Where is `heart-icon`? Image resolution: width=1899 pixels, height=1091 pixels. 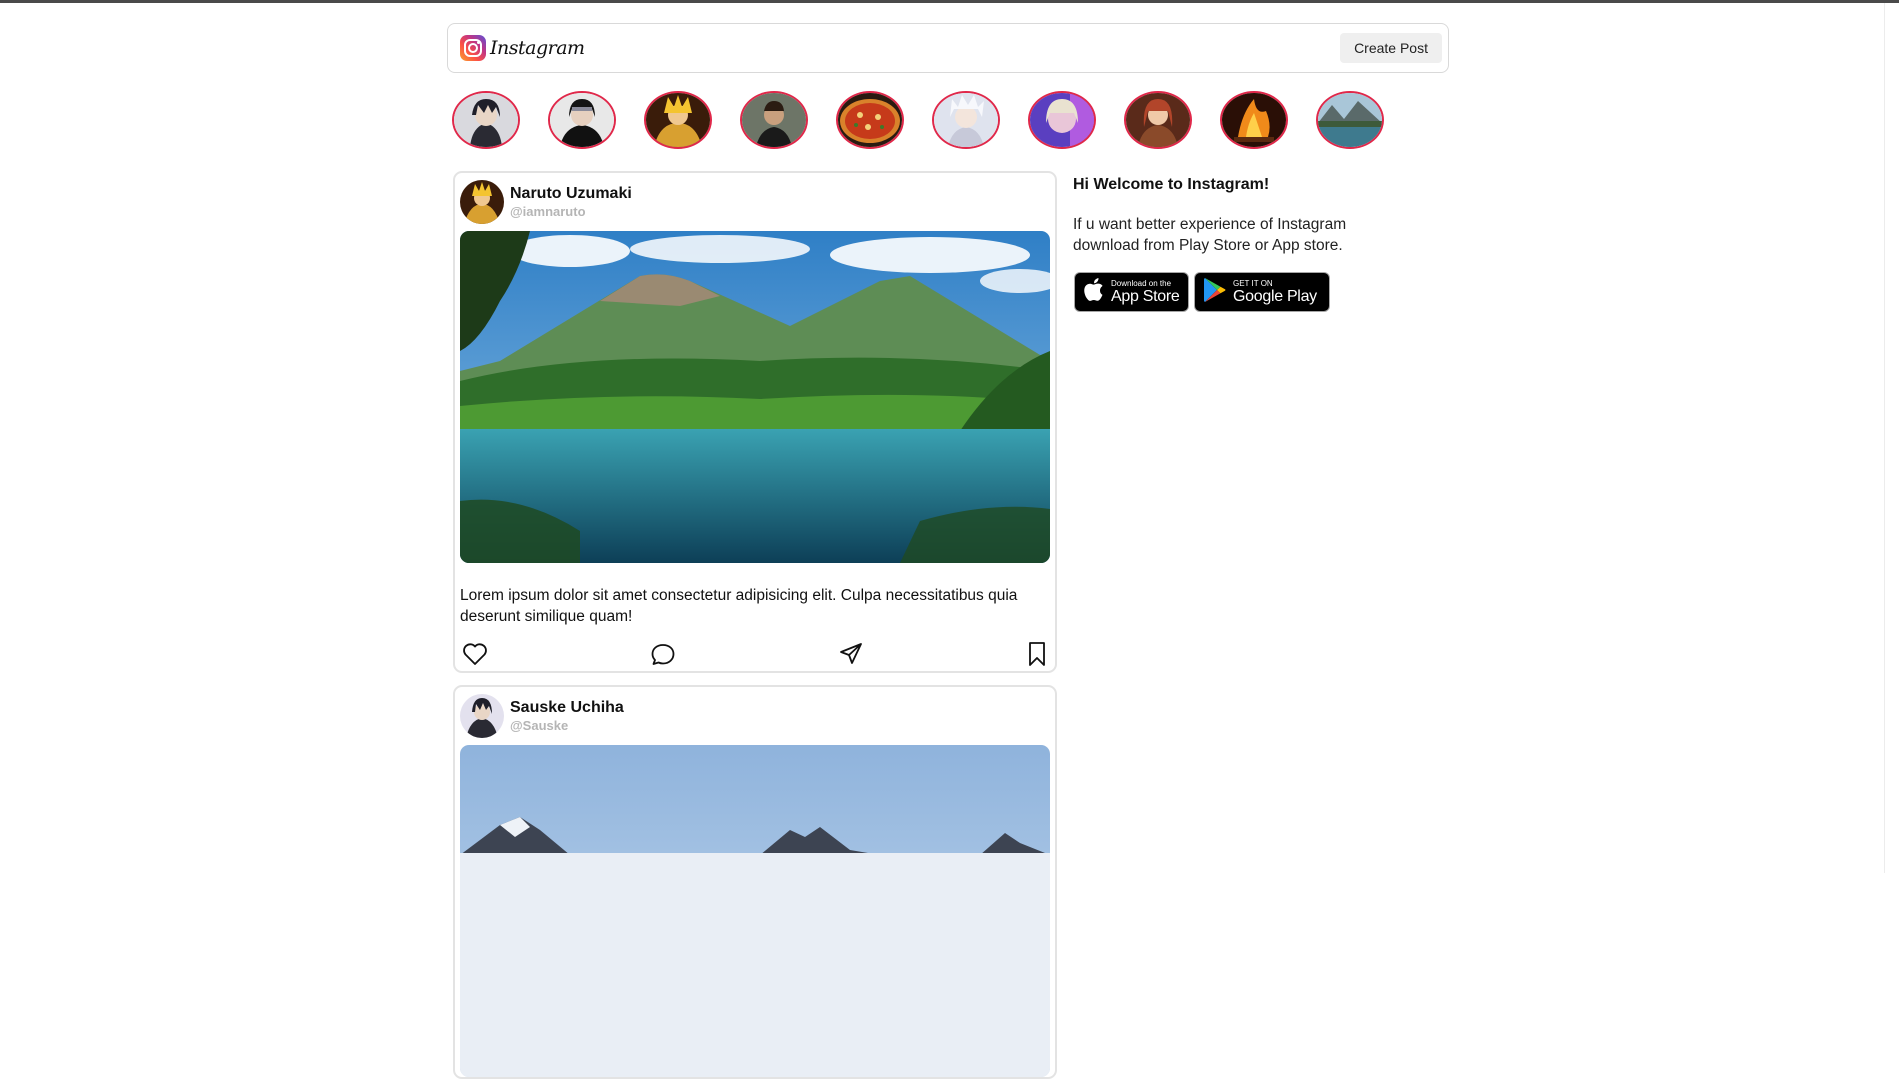
heart-icon is located at coordinates (475, 654).